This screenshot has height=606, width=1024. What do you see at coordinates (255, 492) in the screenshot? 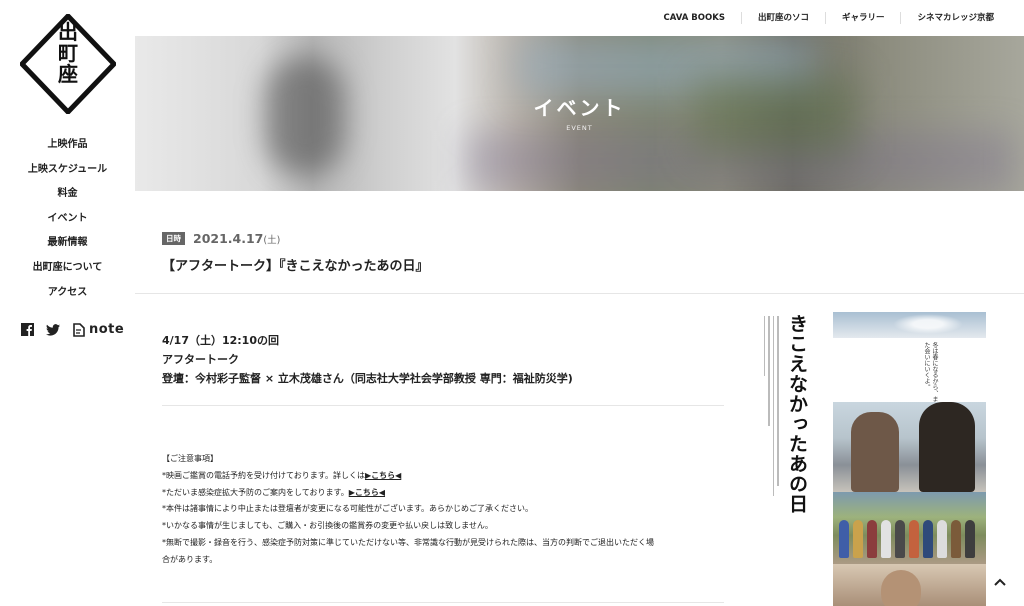
I see `notice-text: *ただいま感染症拡大予防のご案内をしております。` at bounding box center [255, 492].